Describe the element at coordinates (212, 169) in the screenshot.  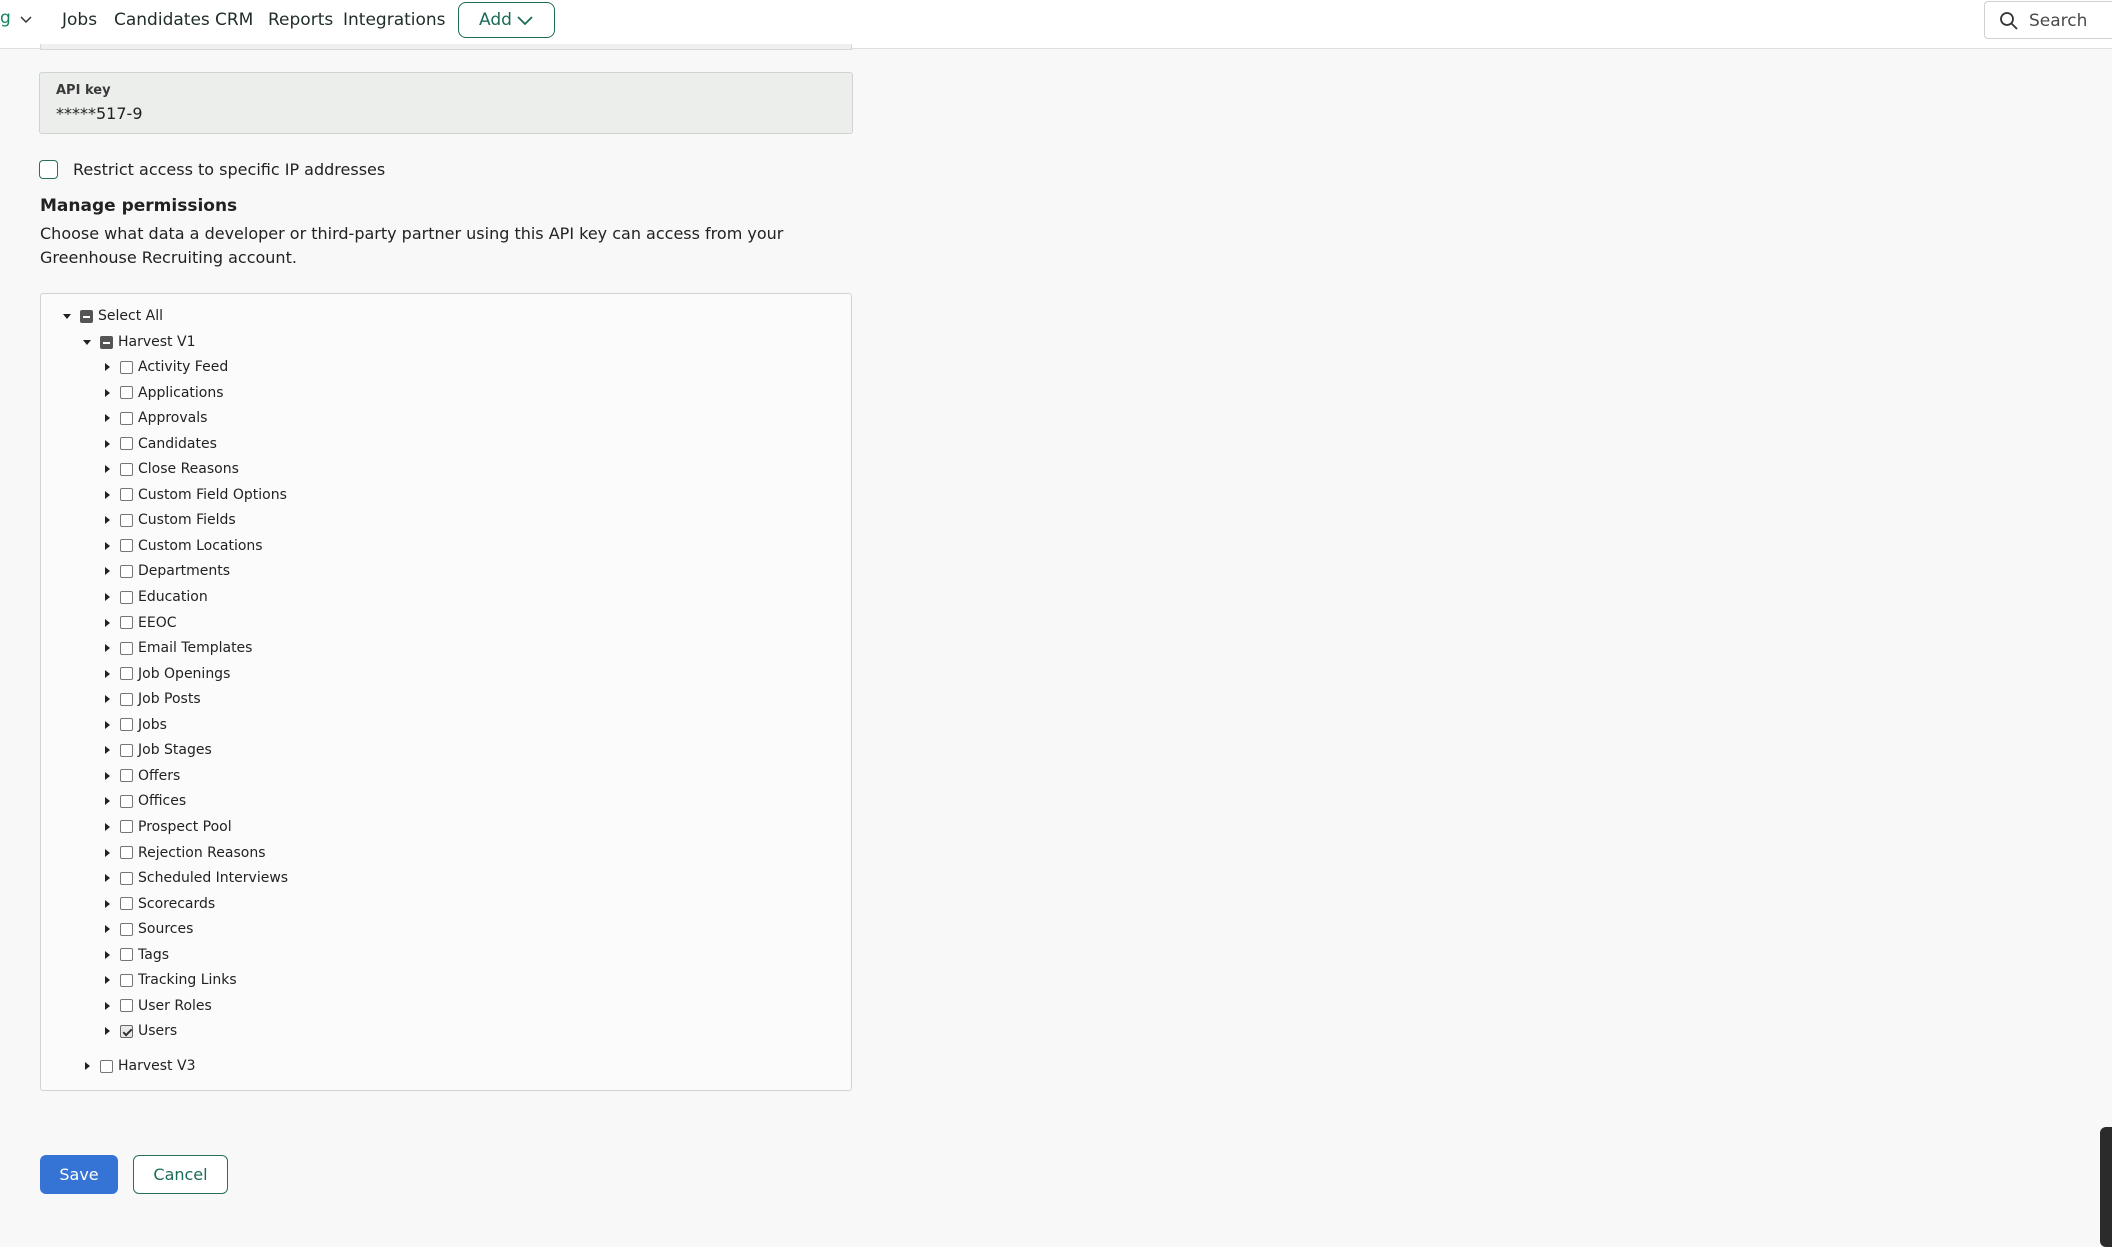
I see `restrict-ip-option: Restrict access to specific IP addresses` at that location.